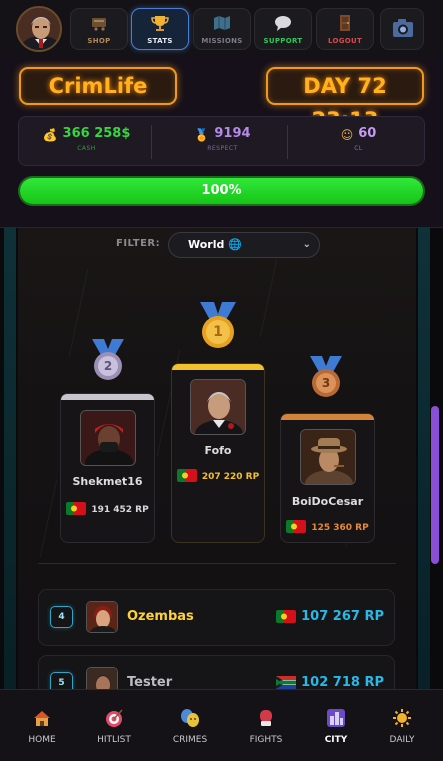 Image resolution: width=443 pixels, height=761 pixels. I want to click on bottom-nav-crimes: CRIMES, so click(190, 725).